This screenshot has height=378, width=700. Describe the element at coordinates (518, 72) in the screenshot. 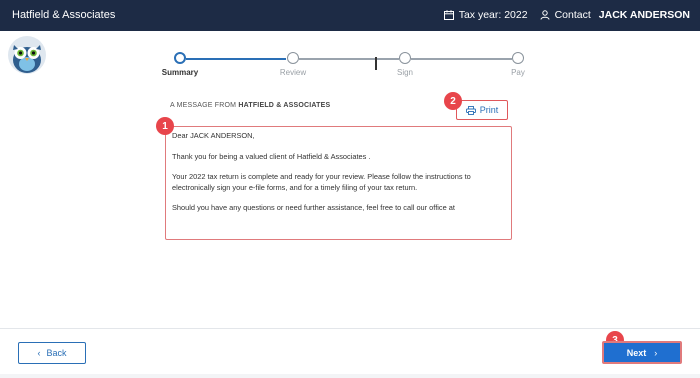

I see `step-label-pay: Pay` at that location.